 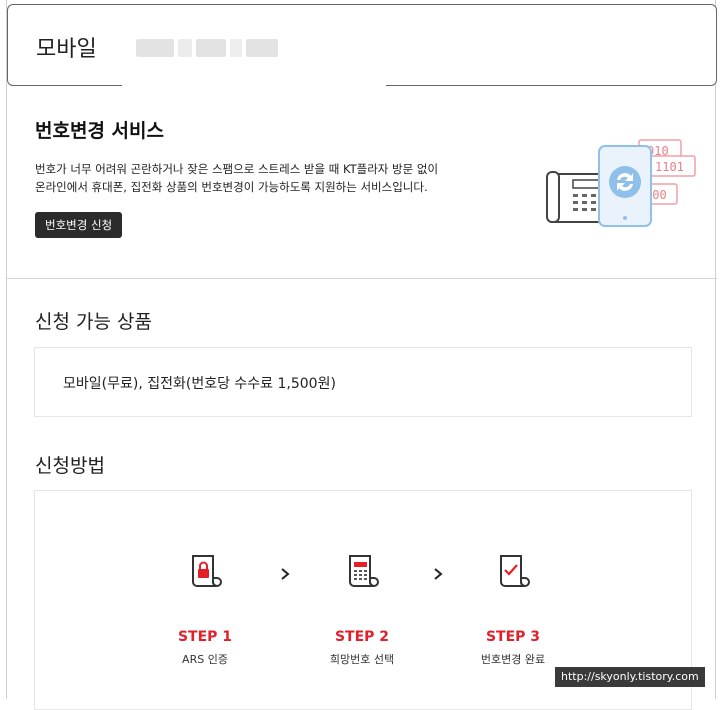 I want to click on service-title: 번호변경 서비스, so click(x=99, y=131).